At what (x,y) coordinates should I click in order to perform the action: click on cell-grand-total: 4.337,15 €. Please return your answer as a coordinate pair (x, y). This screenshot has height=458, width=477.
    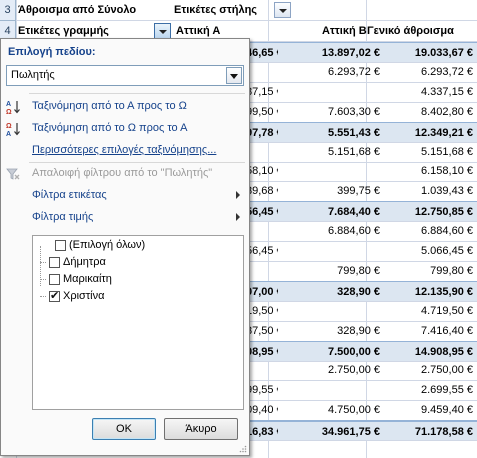
    Looking at the image, I should click on (429, 92).